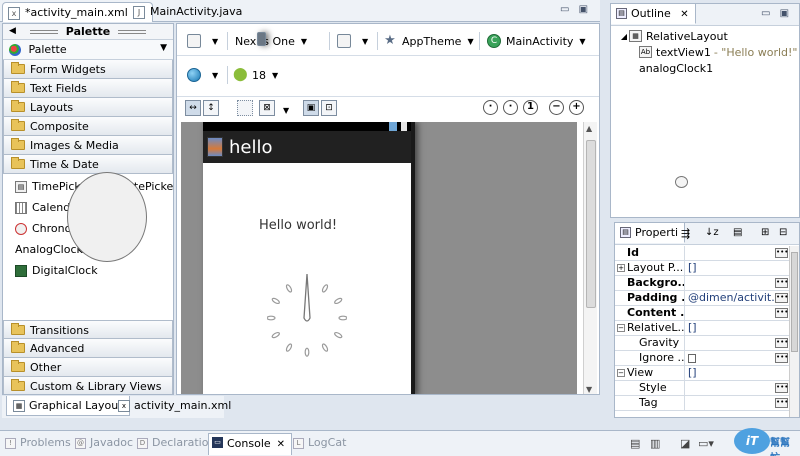  Describe the element at coordinates (589, 389) in the screenshot. I see `scroll-down-icon: ▼` at that location.